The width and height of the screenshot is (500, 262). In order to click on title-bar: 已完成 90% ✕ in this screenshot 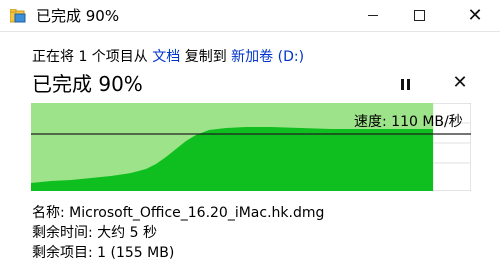, I will do `click(250, 15)`.